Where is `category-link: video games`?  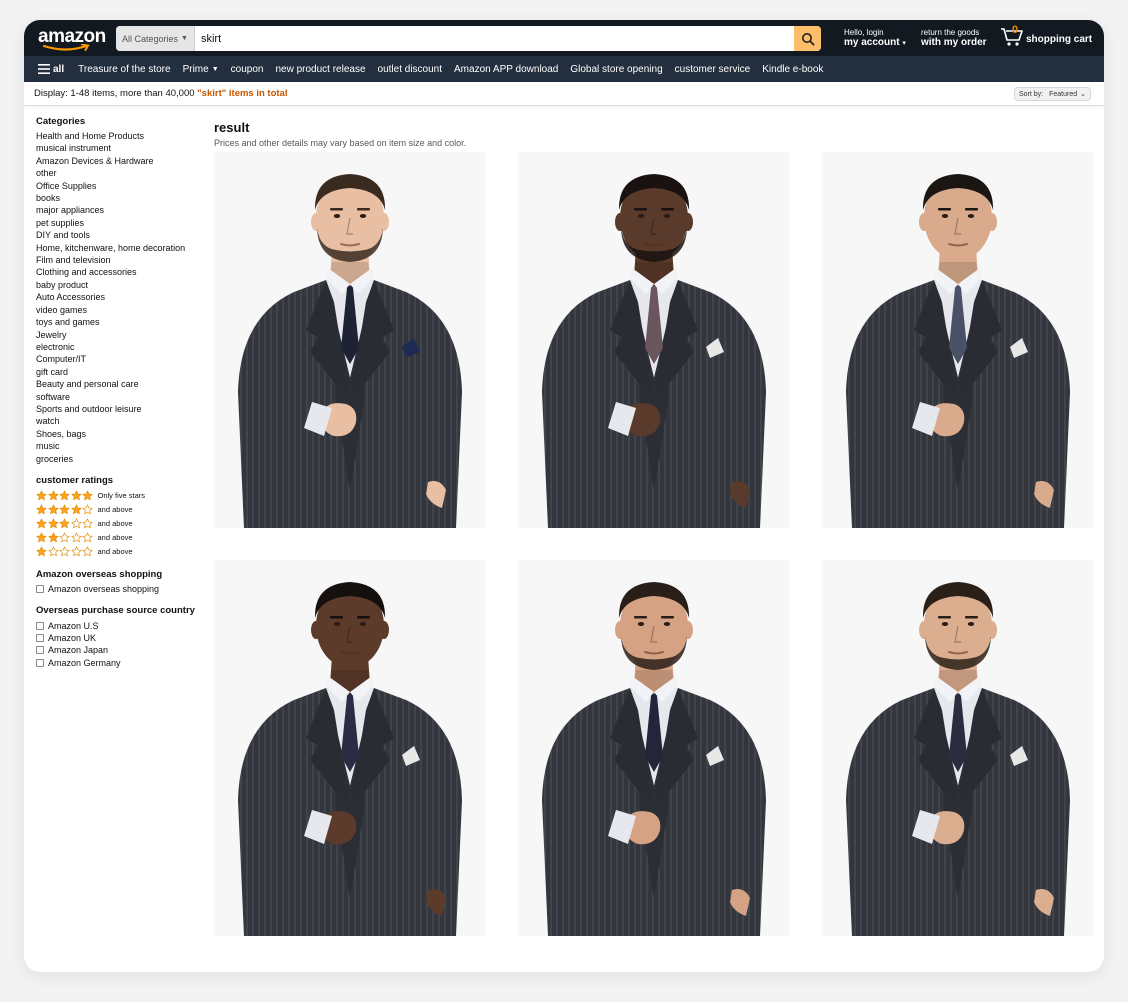 category-link: video games is located at coordinates (126, 310).